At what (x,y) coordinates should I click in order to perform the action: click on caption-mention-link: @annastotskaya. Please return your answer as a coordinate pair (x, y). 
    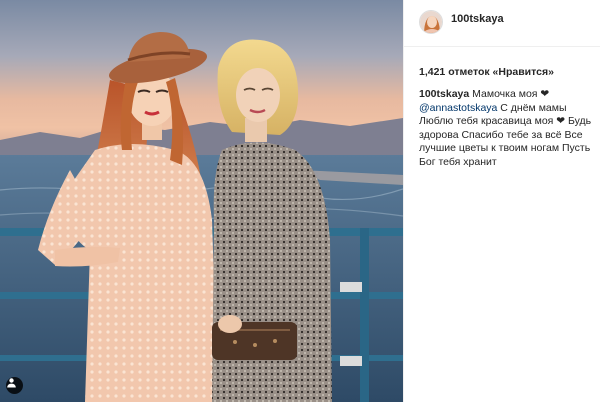
    Looking at the image, I should click on (458, 108).